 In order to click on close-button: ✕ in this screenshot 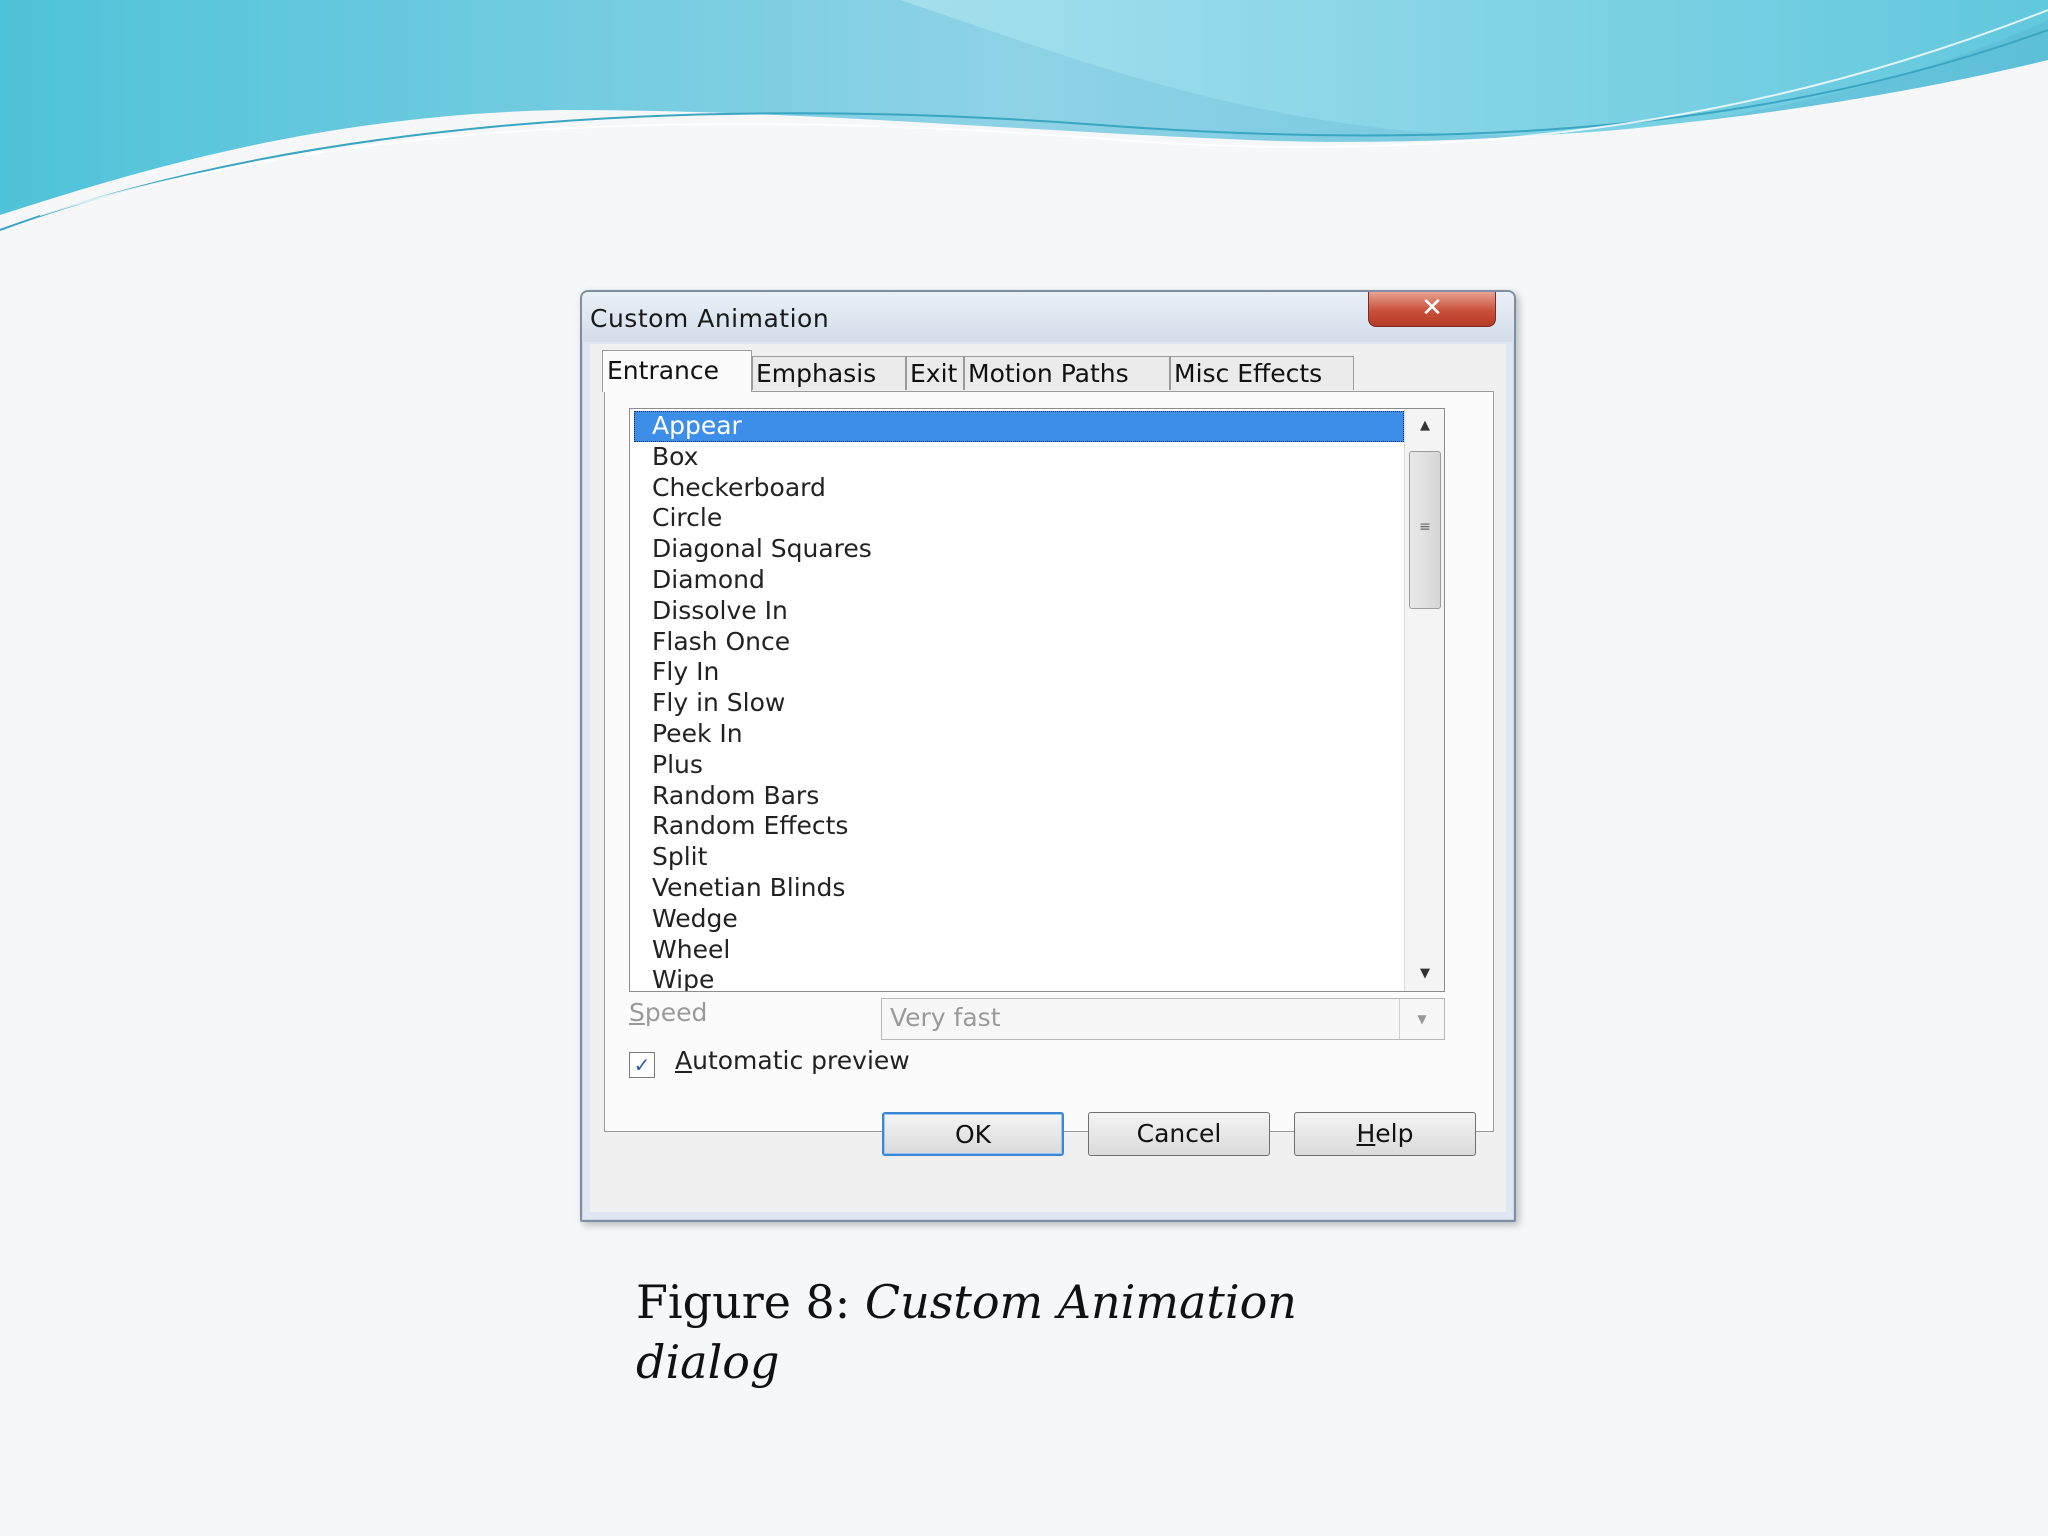, I will do `click(1432, 309)`.